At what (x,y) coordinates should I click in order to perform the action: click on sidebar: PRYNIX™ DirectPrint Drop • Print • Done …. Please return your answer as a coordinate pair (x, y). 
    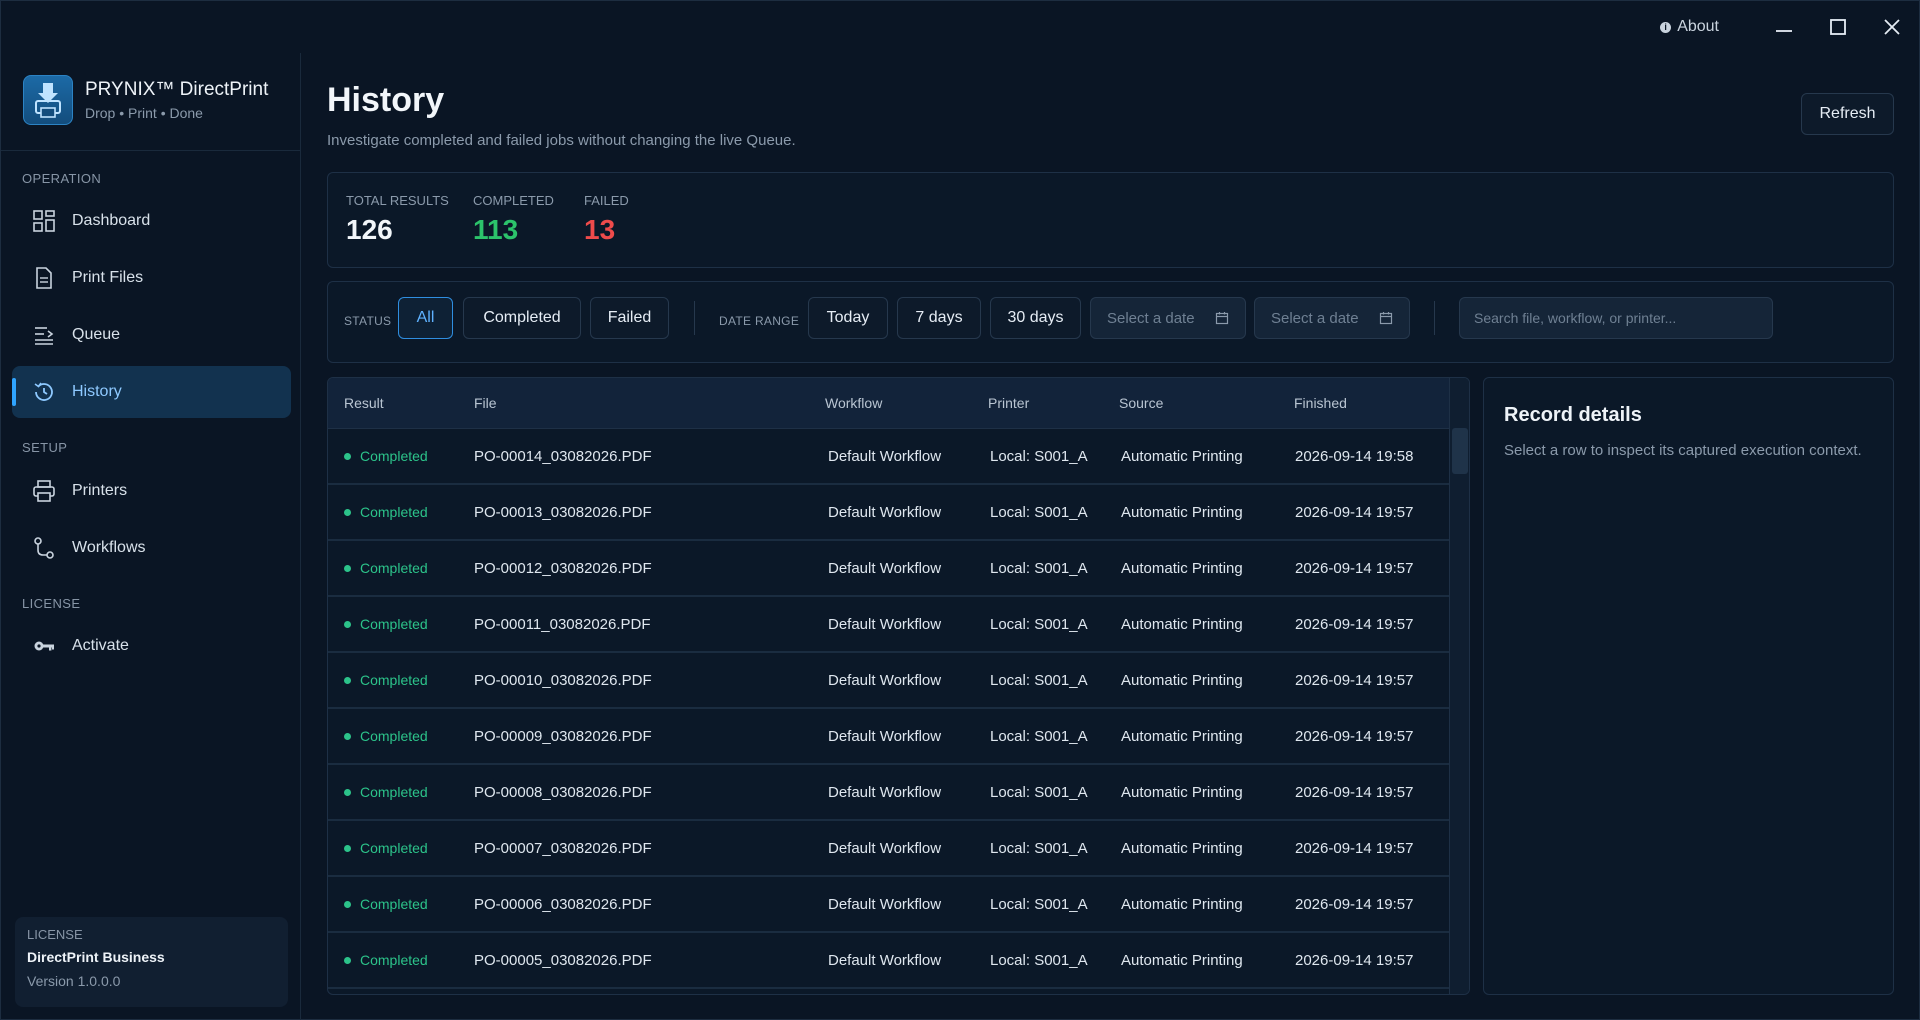
    Looking at the image, I should click on (151, 536).